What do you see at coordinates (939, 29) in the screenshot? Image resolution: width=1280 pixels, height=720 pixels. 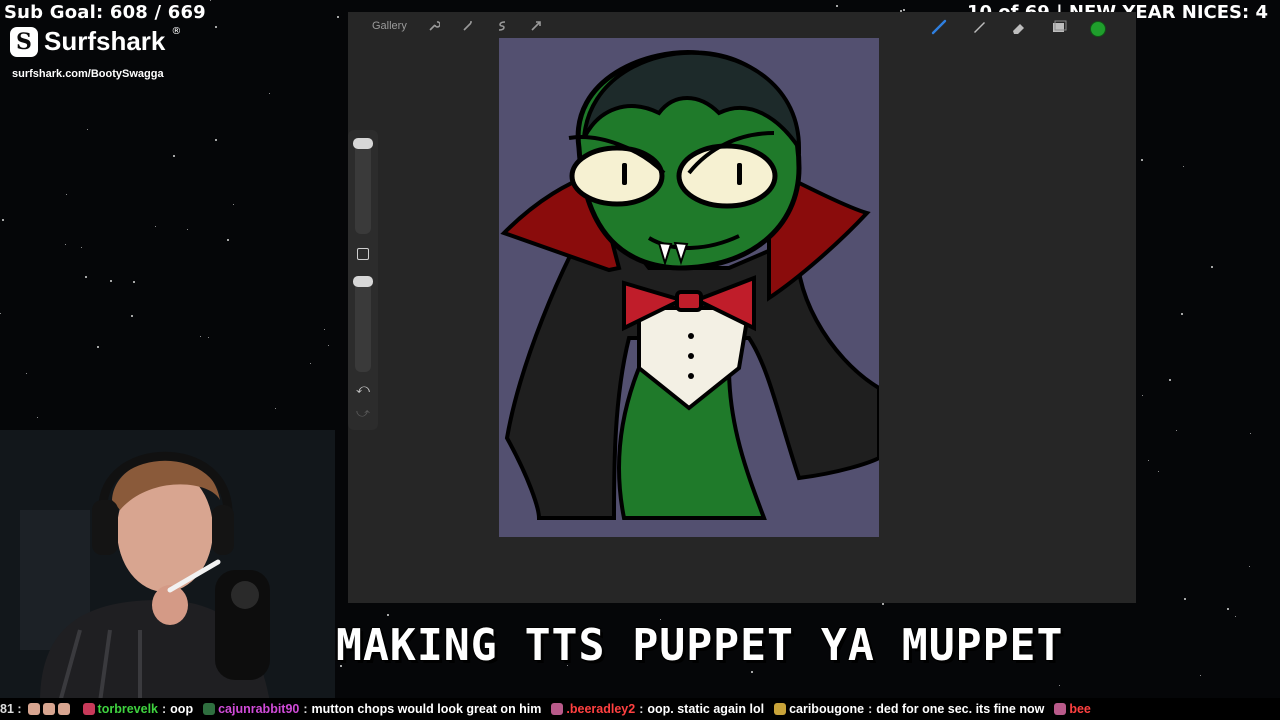 I see `brush-icon` at bounding box center [939, 29].